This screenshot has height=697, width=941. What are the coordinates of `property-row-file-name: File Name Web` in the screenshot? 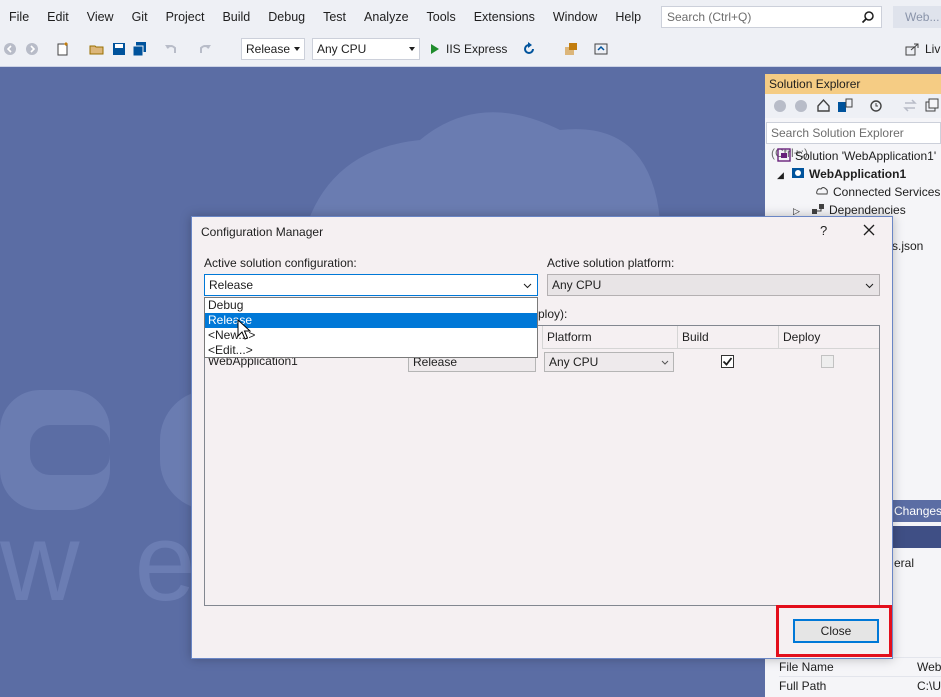 It's located at (860, 666).